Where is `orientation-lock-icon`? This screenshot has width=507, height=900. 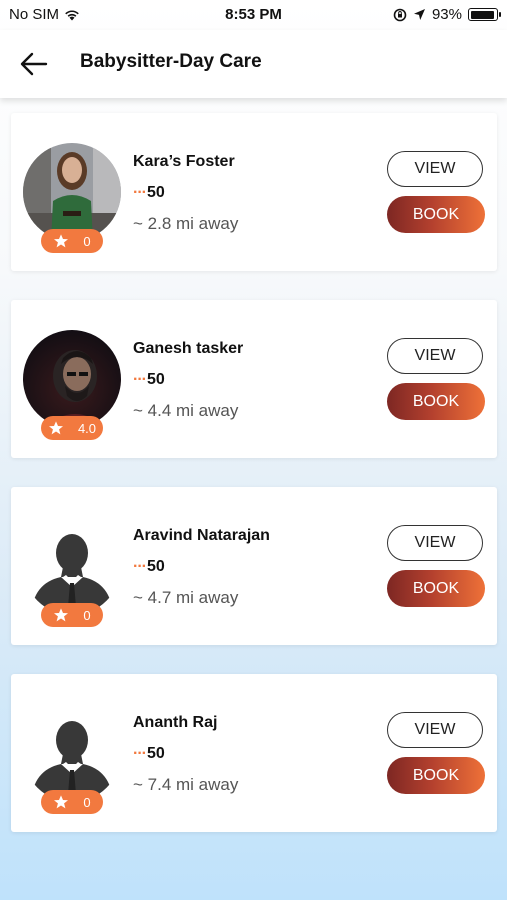 orientation-lock-icon is located at coordinates (400, 14).